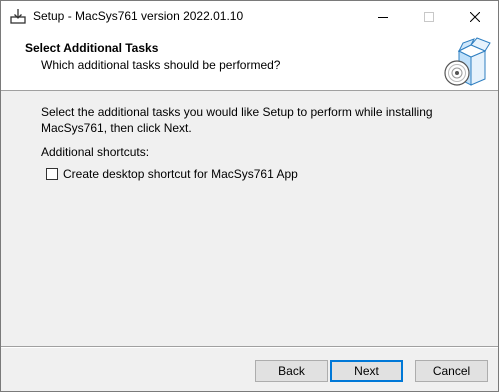 This screenshot has width=499, height=392. What do you see at coordinates (291, 371) in the screenshot?
I see `back-button: Back` at bounding box center [291, 371].